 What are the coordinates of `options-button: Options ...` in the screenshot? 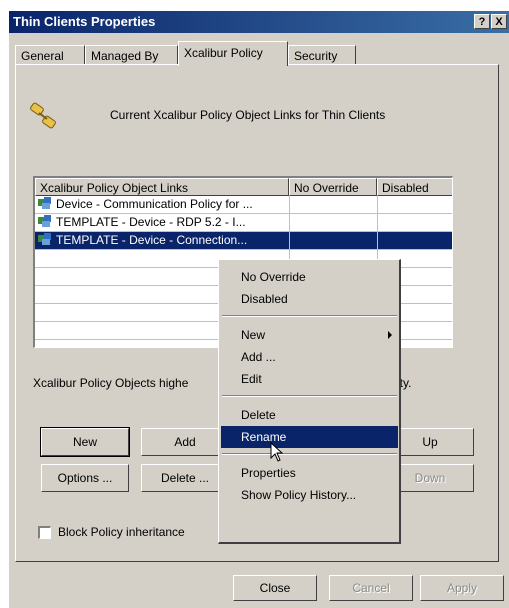 It's located at (85, 478).